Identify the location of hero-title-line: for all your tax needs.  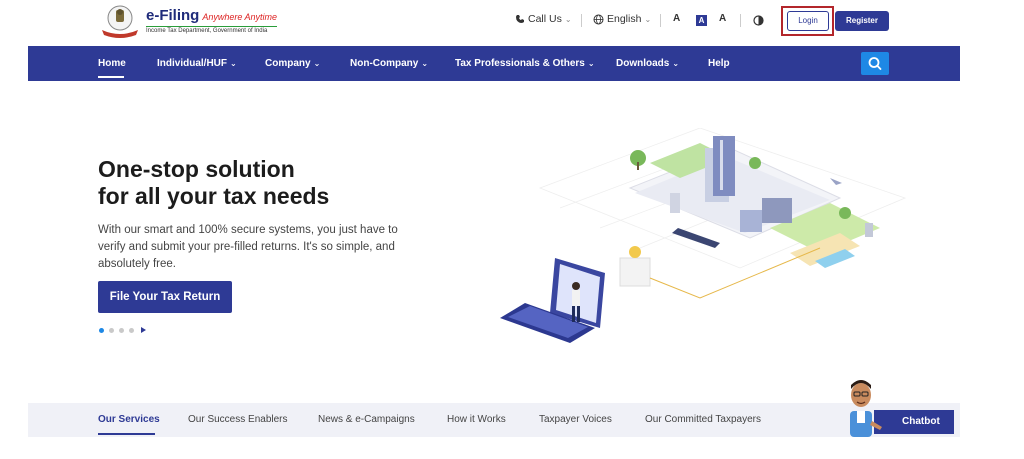
(214, 196).